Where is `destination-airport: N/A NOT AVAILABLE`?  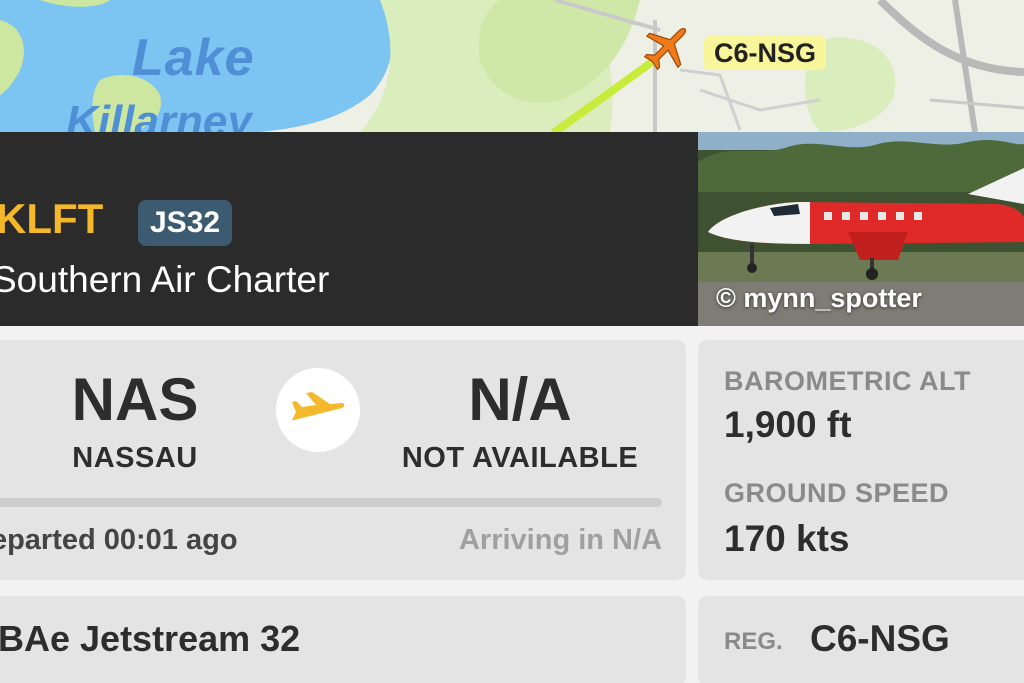
destination-airport: N/A NOT AVAILABLE is located at coordinates (520, 421).